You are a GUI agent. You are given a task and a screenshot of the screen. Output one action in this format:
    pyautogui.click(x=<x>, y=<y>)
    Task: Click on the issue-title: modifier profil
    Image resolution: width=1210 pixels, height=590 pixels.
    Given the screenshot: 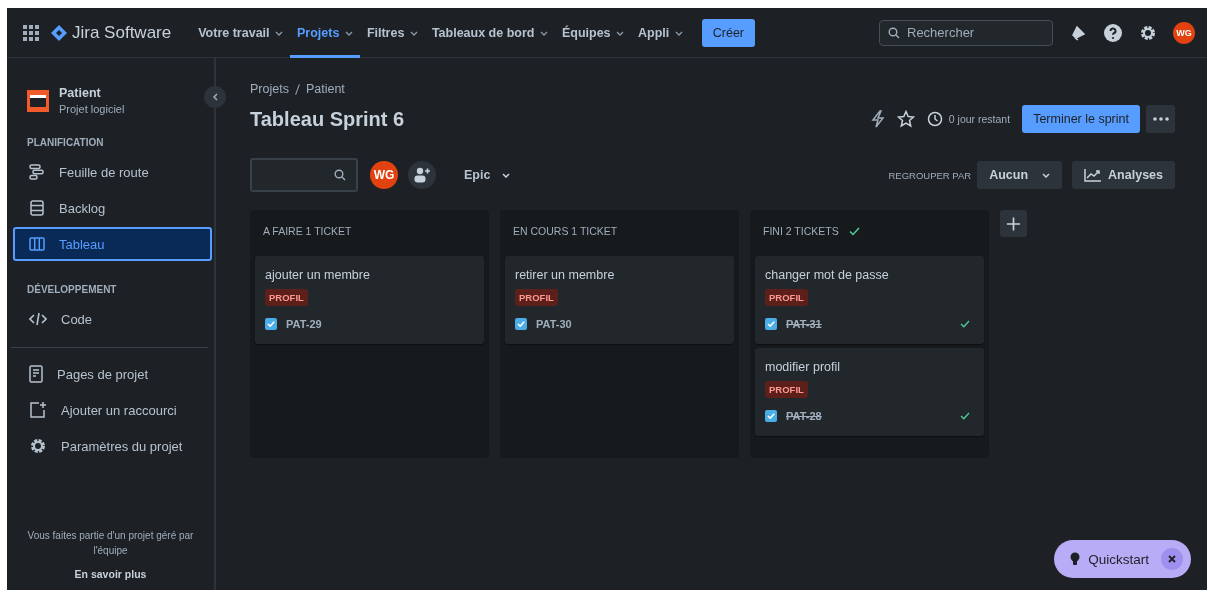 What is the action you would take?
    pyautogui.click(x=803, y=367)
    